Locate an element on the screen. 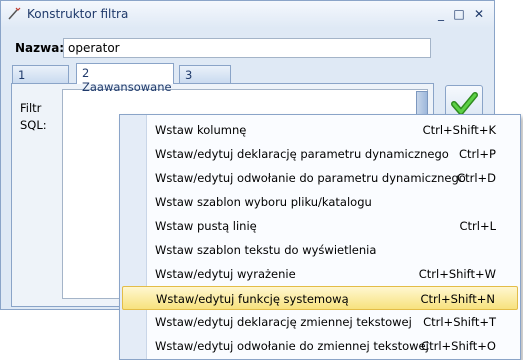 The width and height of the screenshot is (523, 360). tab-general: 1 Ogólne is located at coordinates (40, 80).